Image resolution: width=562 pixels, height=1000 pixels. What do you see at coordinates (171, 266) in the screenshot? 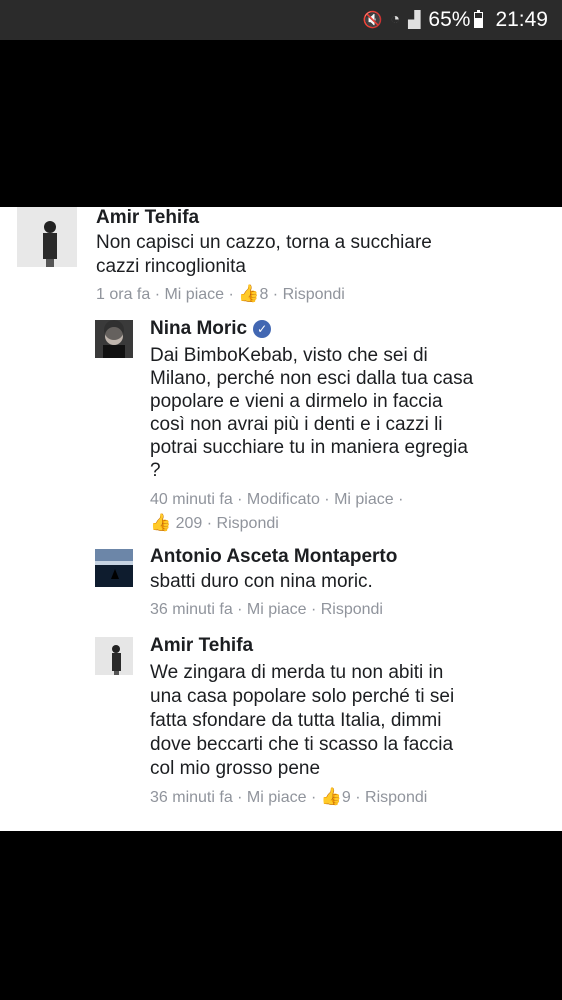
I see `comment-text-line: cazzi rincoglionita` at bounding box center [171, 266].